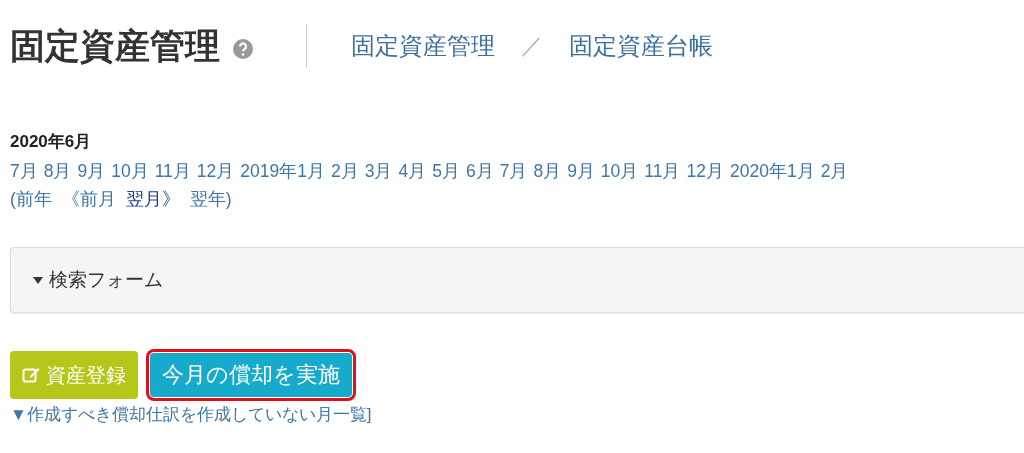 The width and height of the screenshot is (1024, 453). Describe the element at coordinates (51, 142) in the screenshot. I see `current-month: 2020年6月` at that location.